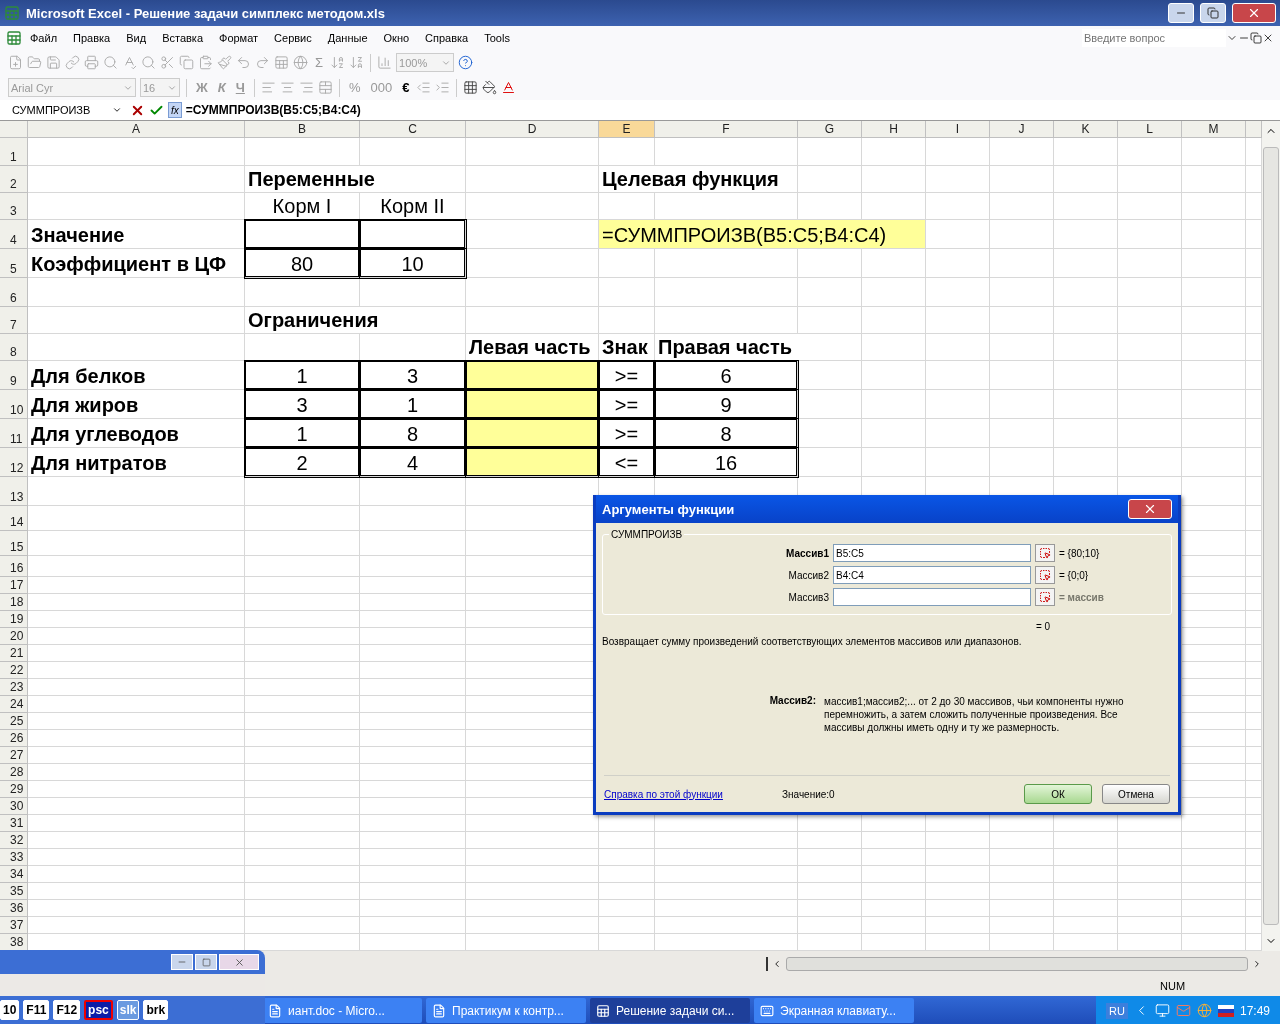 The width and height of the screenshot is (1280, 1024). What do you see at coordinates (932, 597) in the screenshot?
I see `argument-field` at bounding box center [932, 597].